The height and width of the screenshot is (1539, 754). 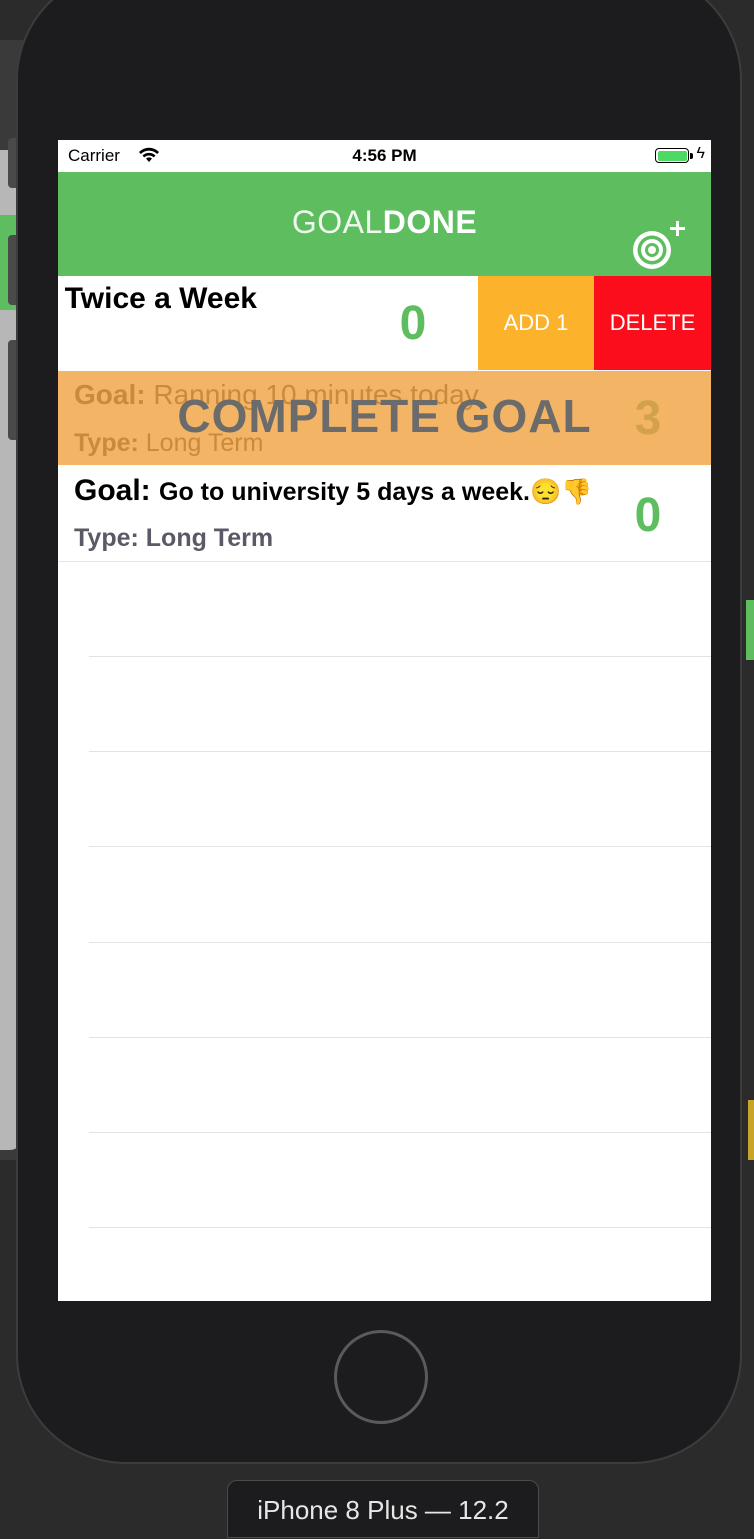 I want to click on goal-line: Goal: Go to university 5 days a week.😔👎, so click(x=333, y=491).